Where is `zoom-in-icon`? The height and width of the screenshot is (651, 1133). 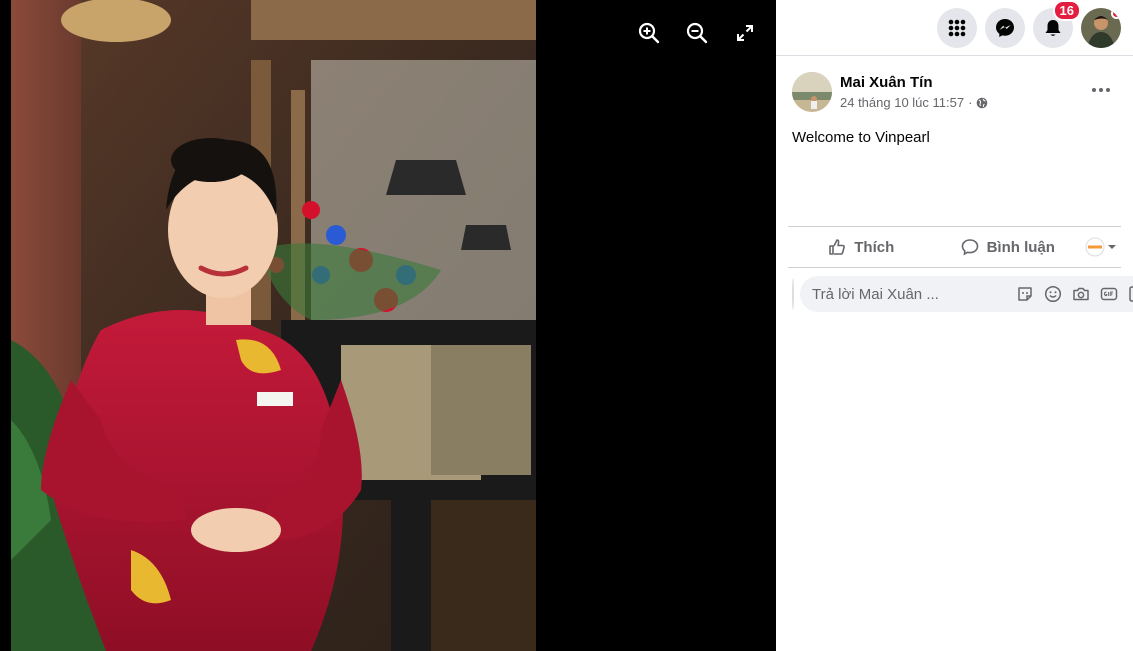
zoom-in-icon is located at coordinates (649, 33).